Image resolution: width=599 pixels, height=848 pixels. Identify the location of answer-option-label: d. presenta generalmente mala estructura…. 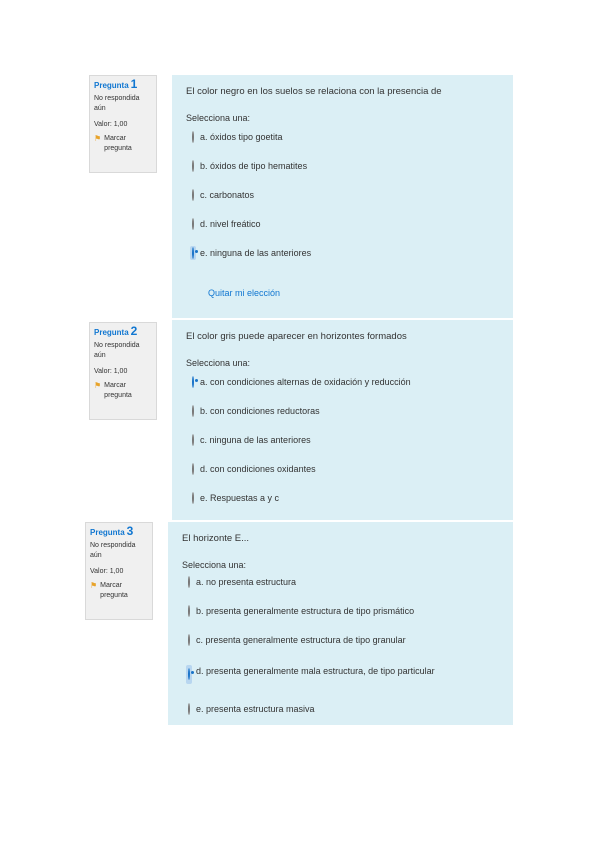
(315, 671).